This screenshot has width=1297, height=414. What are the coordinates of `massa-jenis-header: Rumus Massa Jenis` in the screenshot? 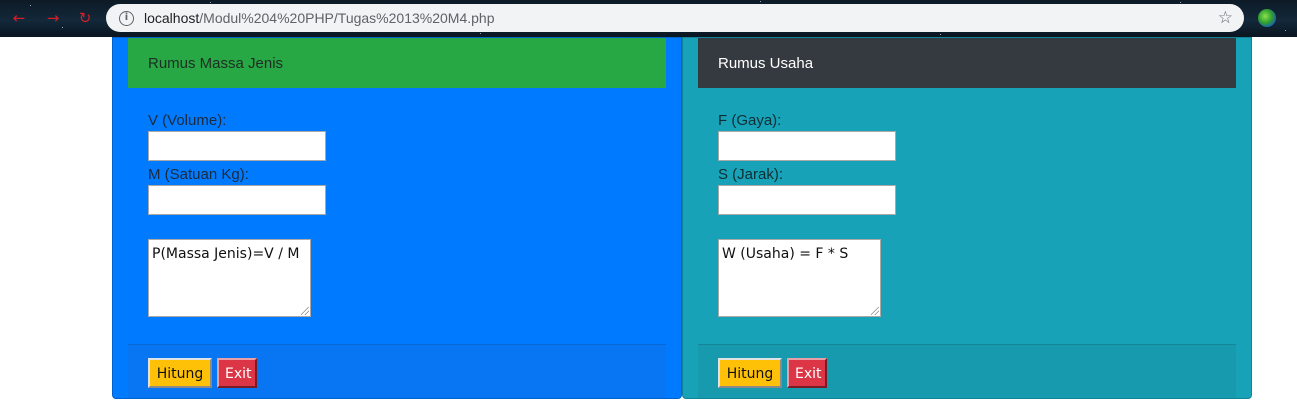 It's located at (397, 63).